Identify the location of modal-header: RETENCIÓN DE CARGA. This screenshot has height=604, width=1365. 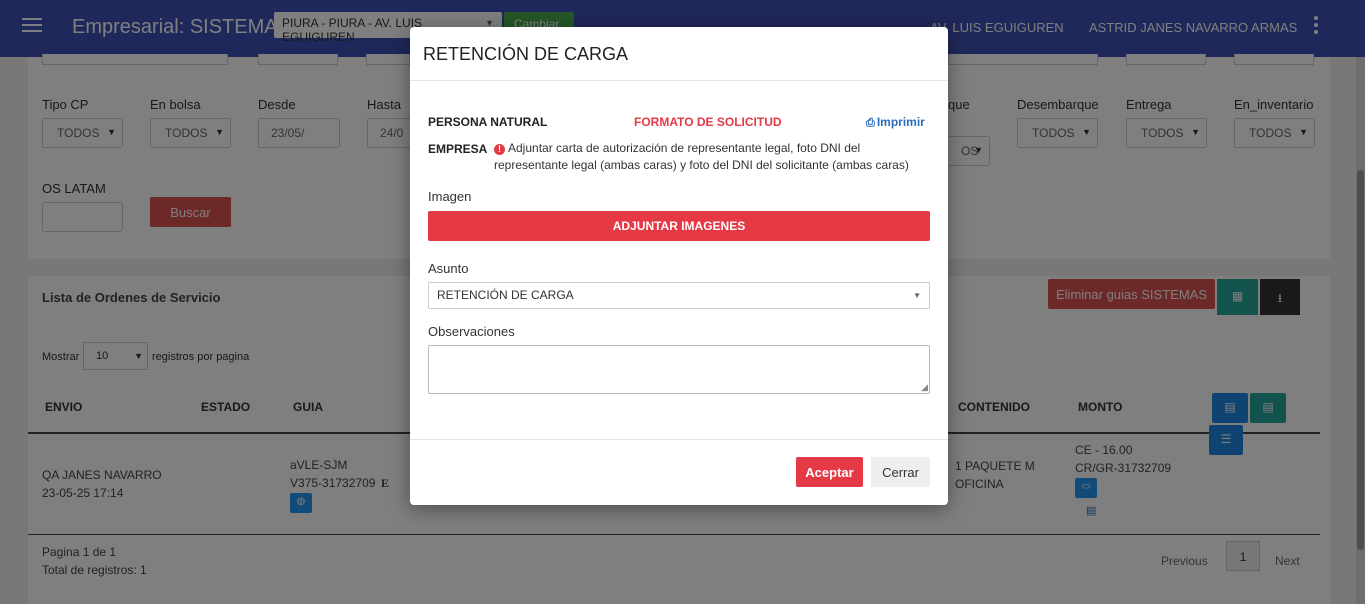
(679, 54).